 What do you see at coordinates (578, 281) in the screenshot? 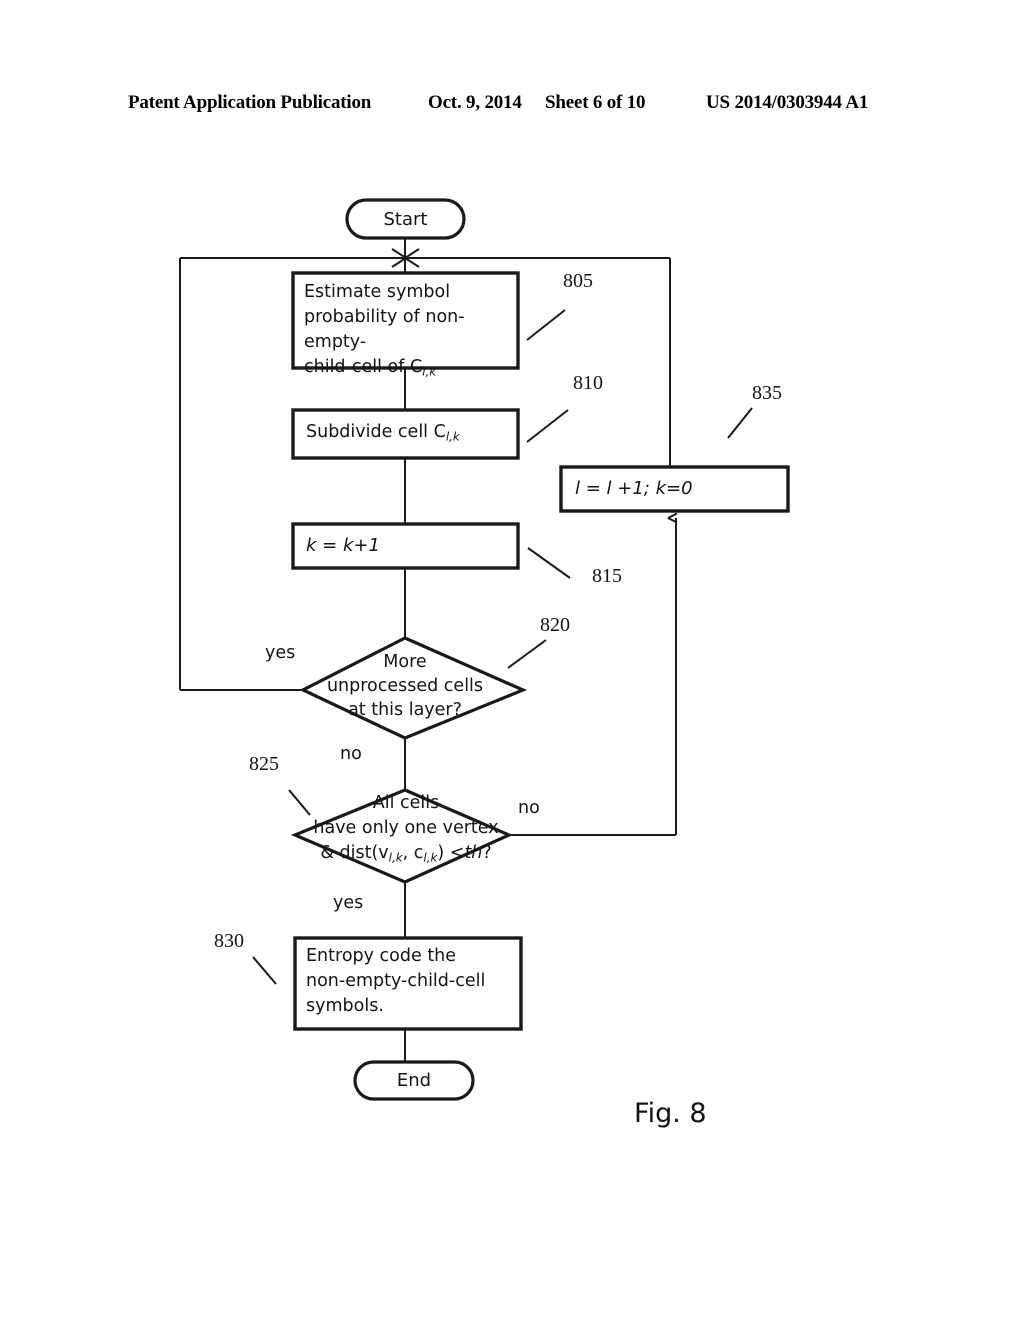
I see `ref-numeral-805: 805` at bounding box center [578, 281].